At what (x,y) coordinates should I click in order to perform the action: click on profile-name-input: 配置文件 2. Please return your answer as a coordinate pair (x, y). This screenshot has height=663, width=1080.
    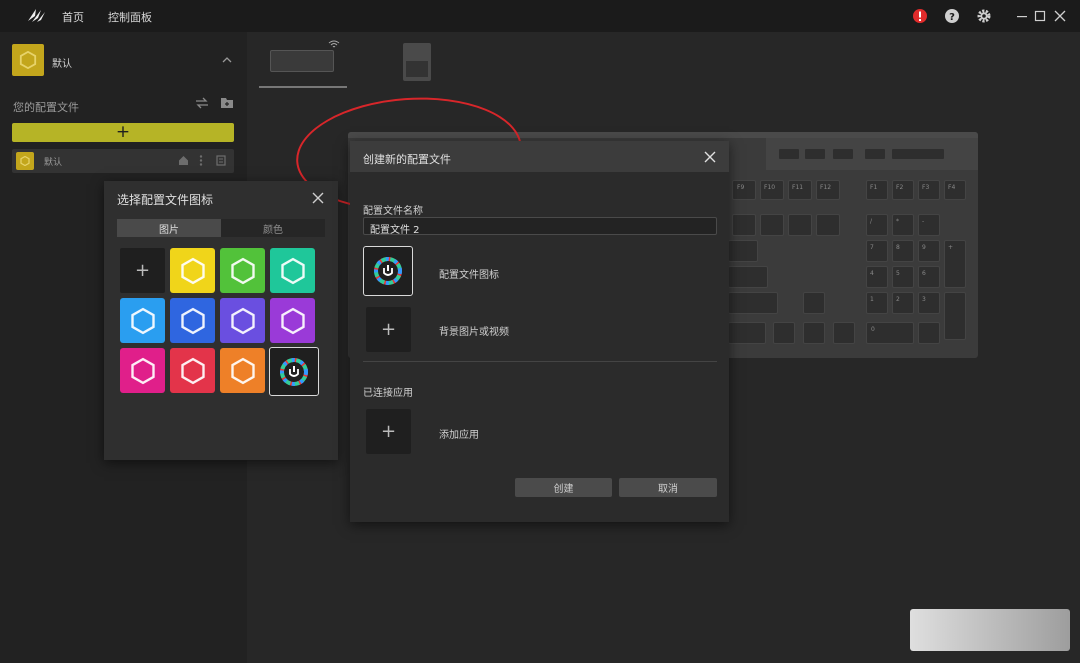
    Looking at the image, I should click on (540, 226).